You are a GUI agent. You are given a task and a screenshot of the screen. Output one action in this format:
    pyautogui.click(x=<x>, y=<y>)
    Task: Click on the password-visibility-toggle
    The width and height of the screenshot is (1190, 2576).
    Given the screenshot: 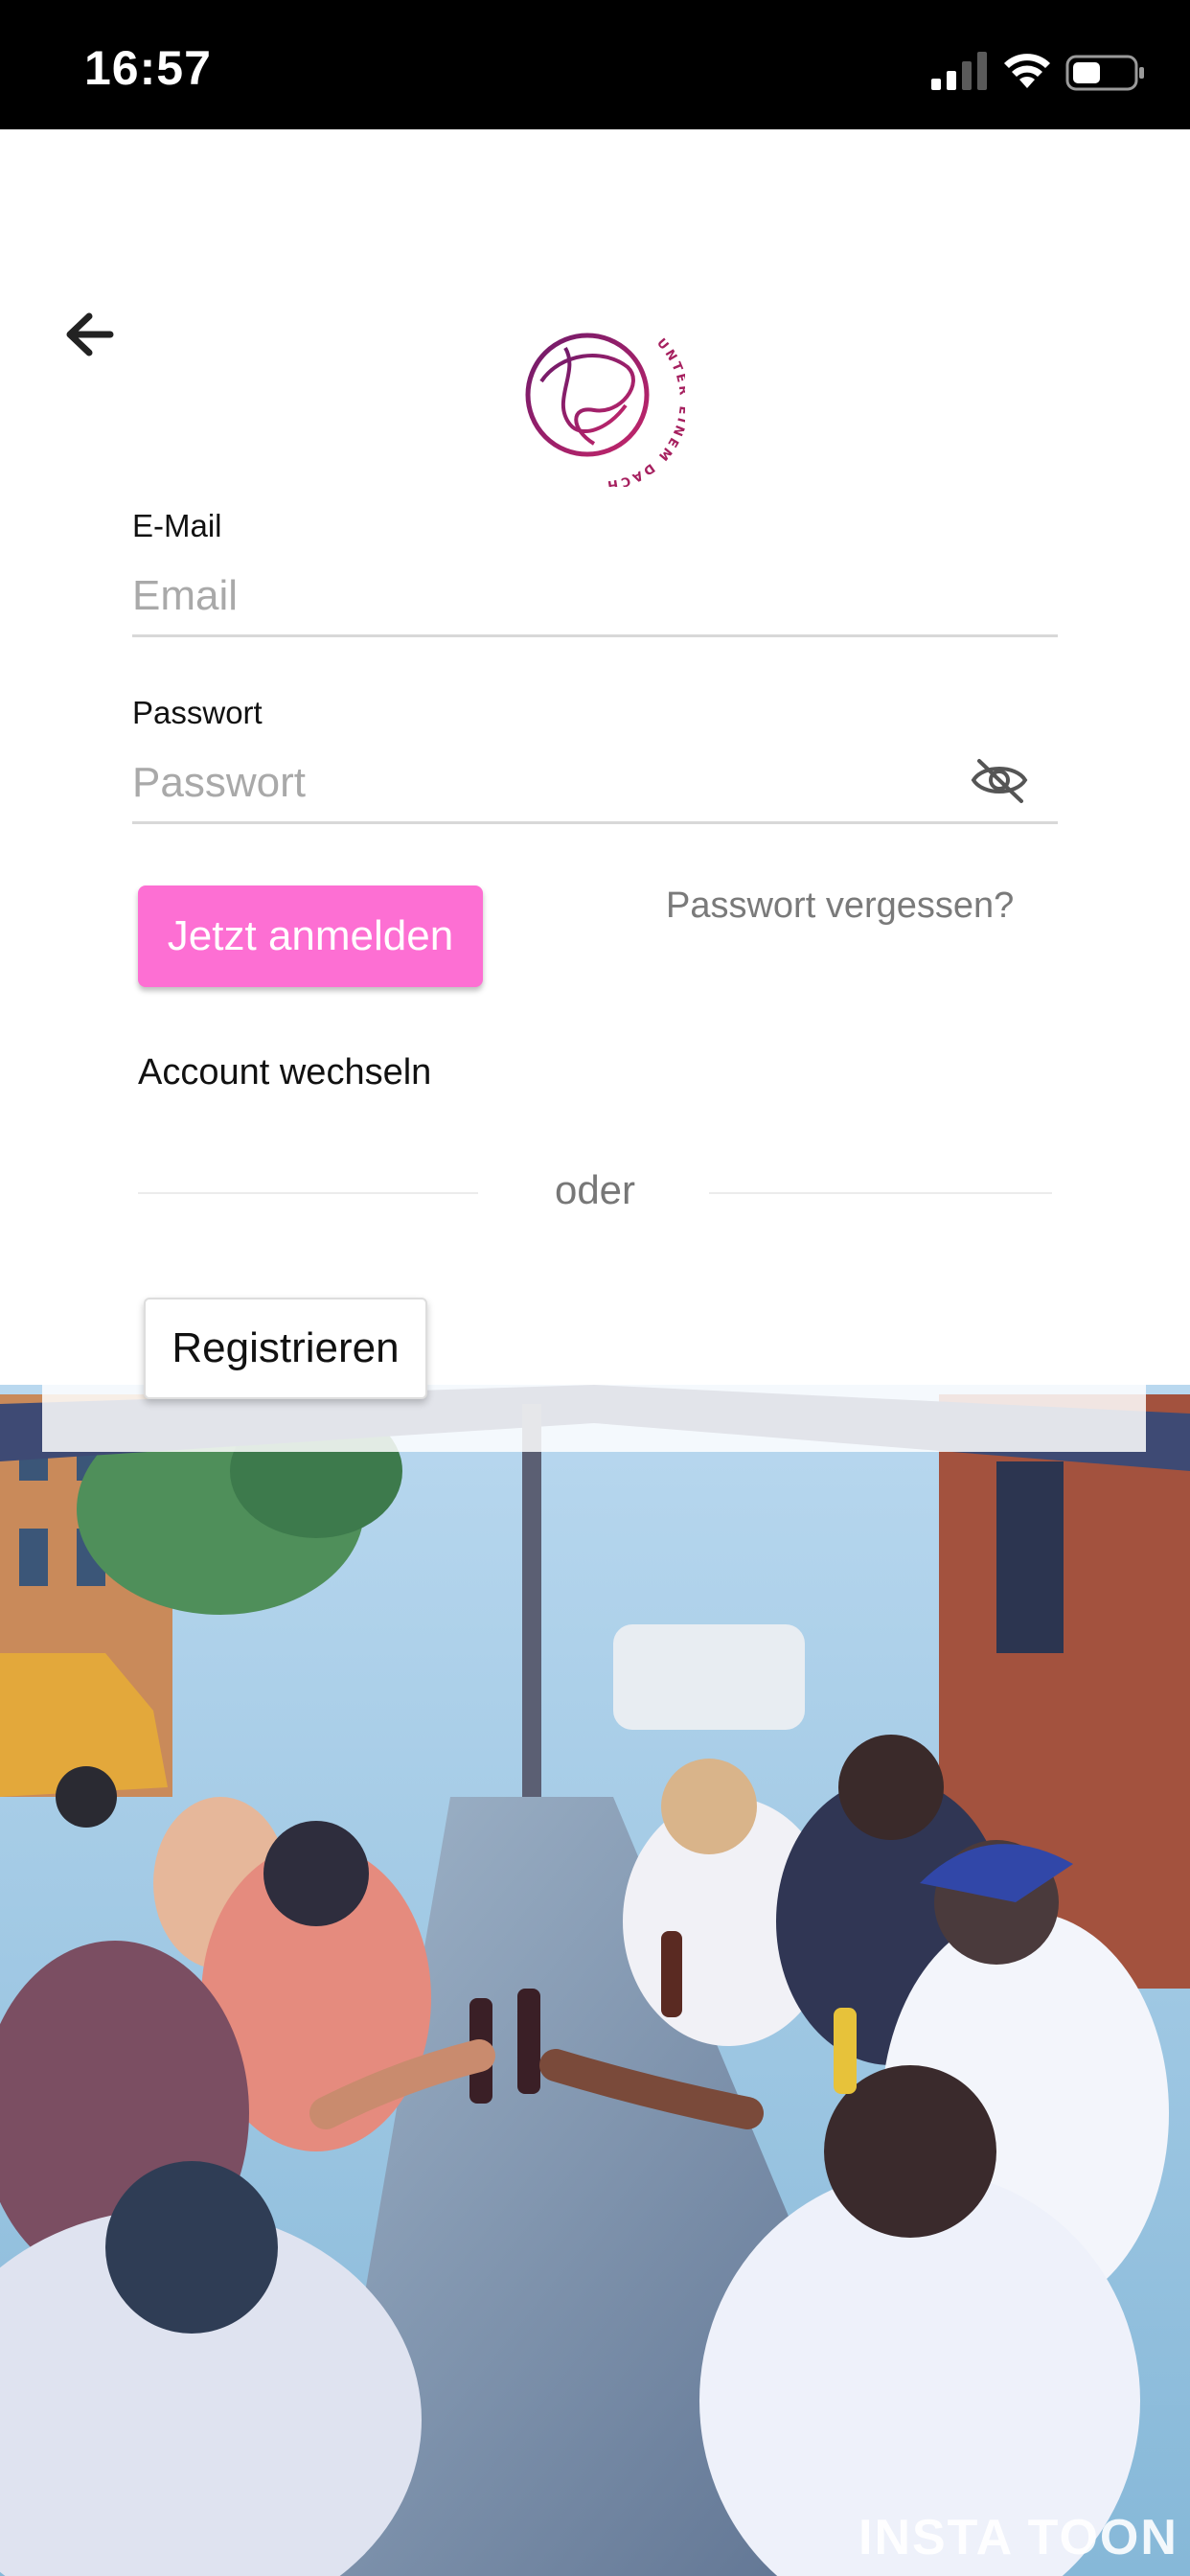 What is the action you would take?
    pyautogui.click(x=1000, y=780)
    